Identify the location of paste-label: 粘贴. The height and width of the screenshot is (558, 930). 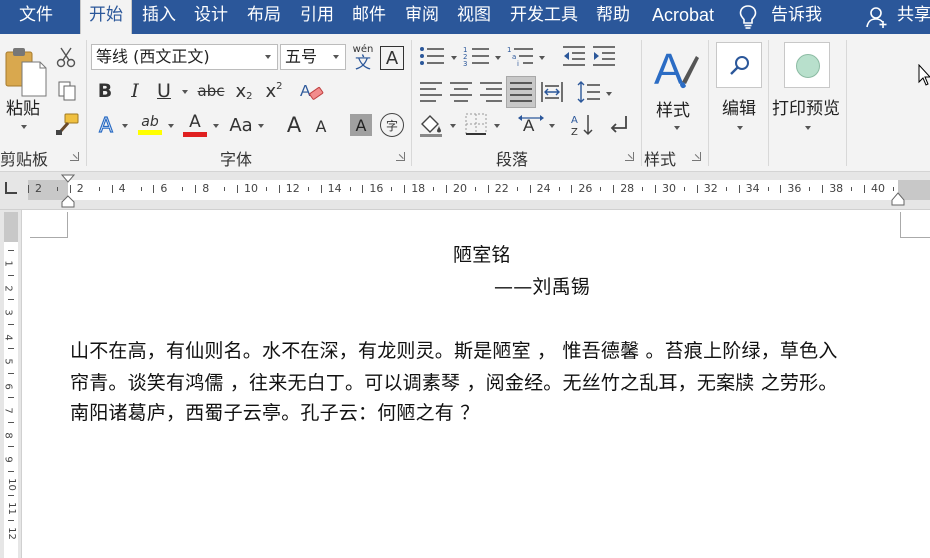
(23, 106).